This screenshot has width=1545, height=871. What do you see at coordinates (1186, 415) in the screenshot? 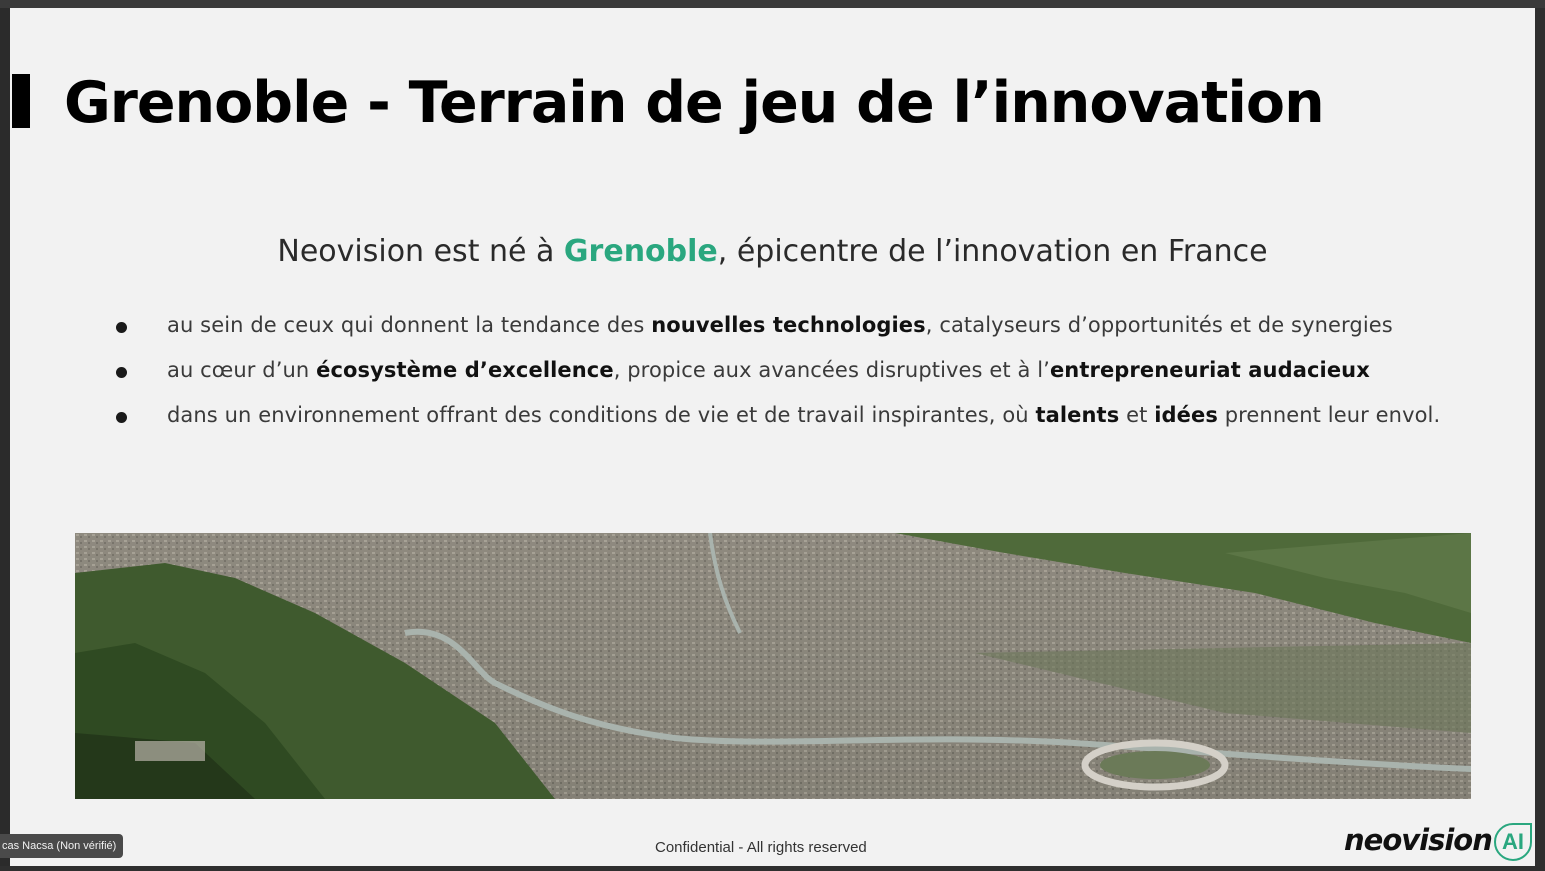
I see `bullet-emphasis: idées` at bounding box center [1186, 415].